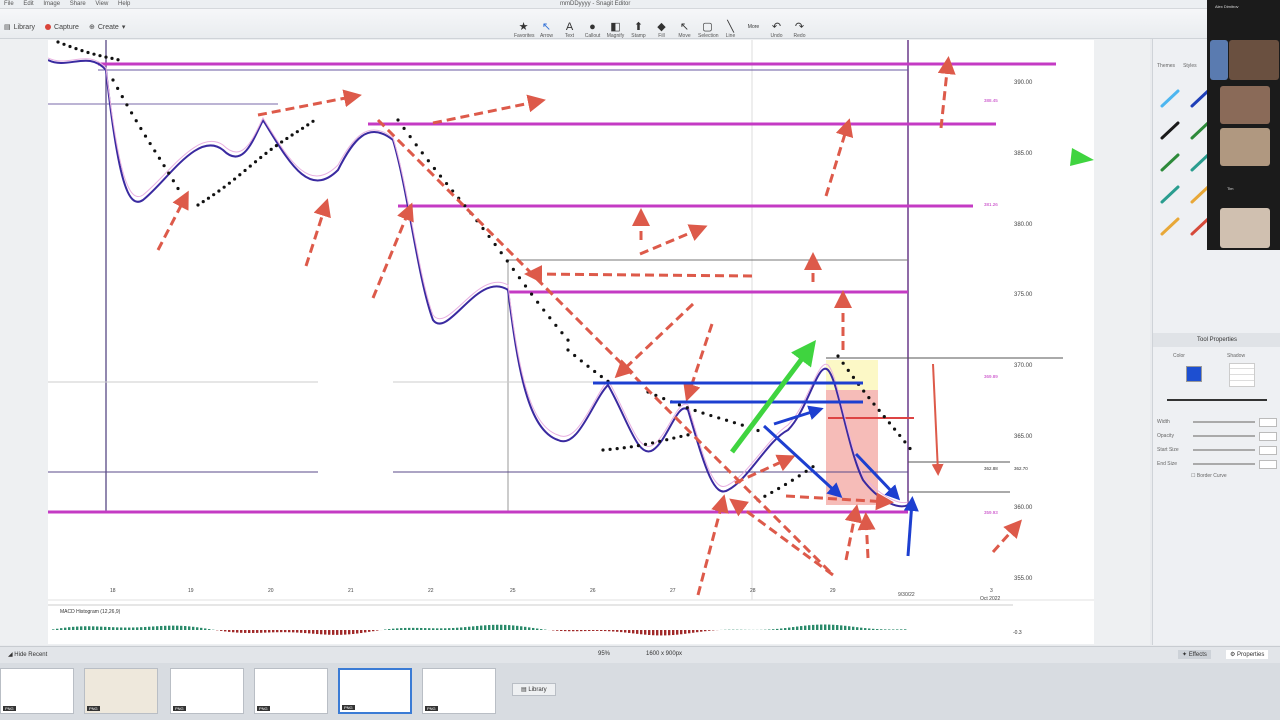  I want to click on selected-color-swatch, so click(1194, 374).